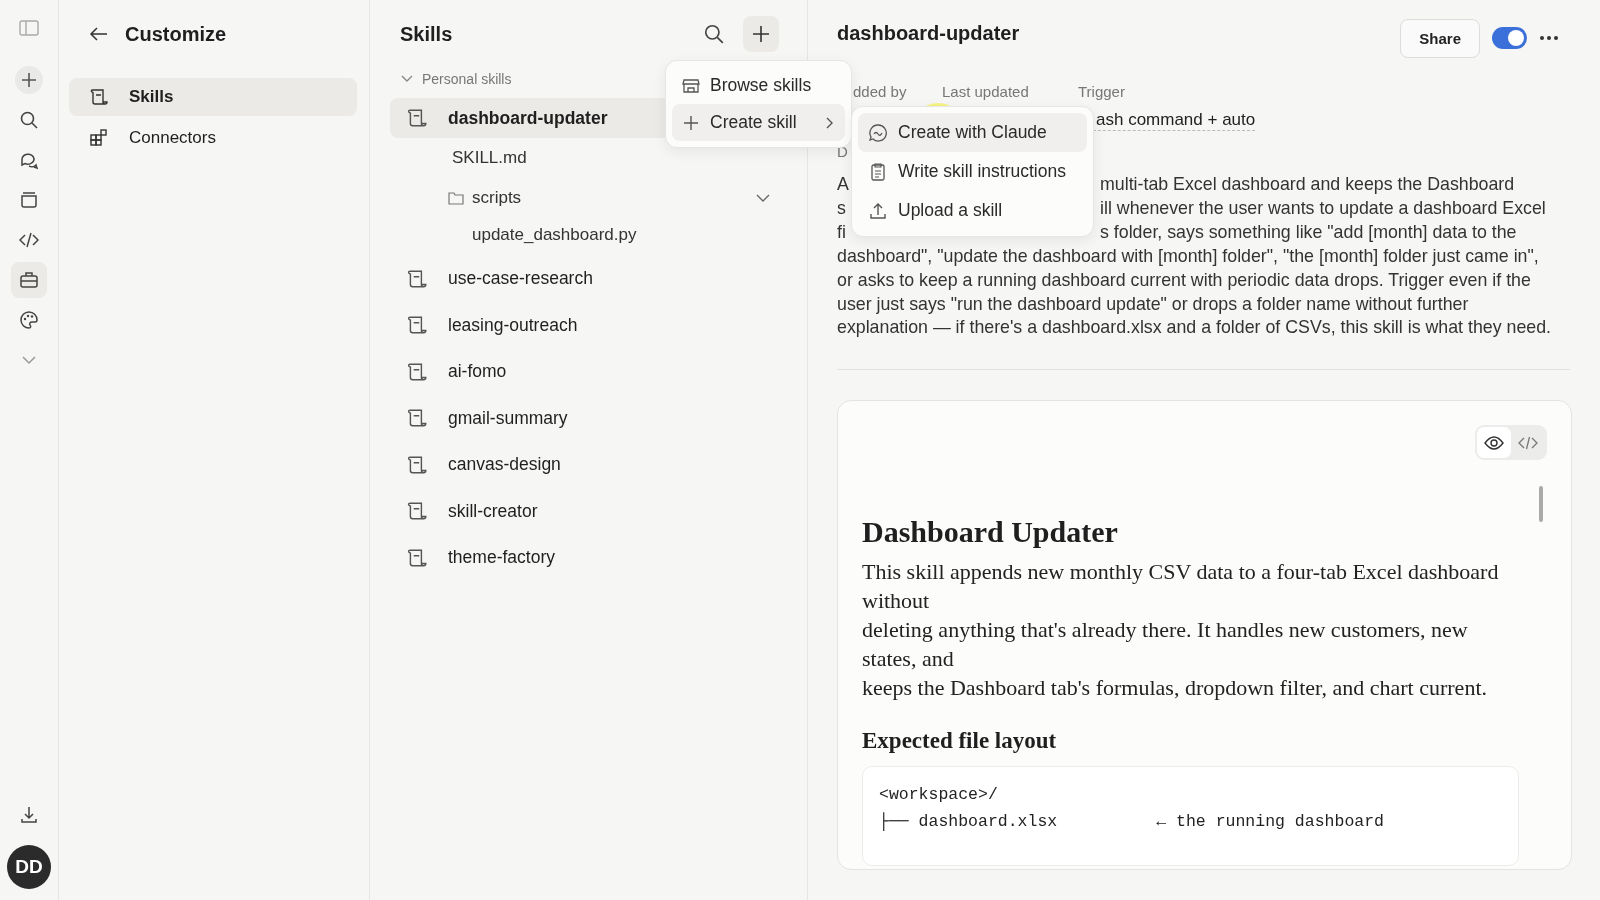  What do you see at coordinates (842, 151) in the screenshot?
I see `description-label: D` at bounding box center [842, 151].